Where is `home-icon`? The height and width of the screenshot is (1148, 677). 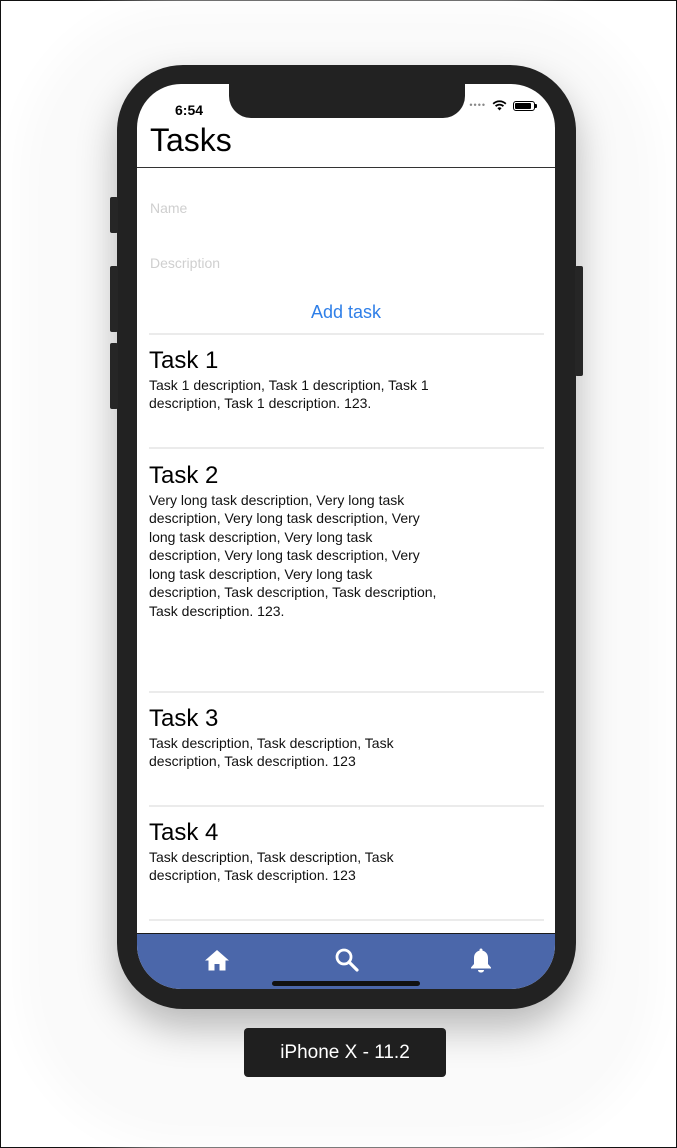 home-icon is located at coordinates (217, 960).